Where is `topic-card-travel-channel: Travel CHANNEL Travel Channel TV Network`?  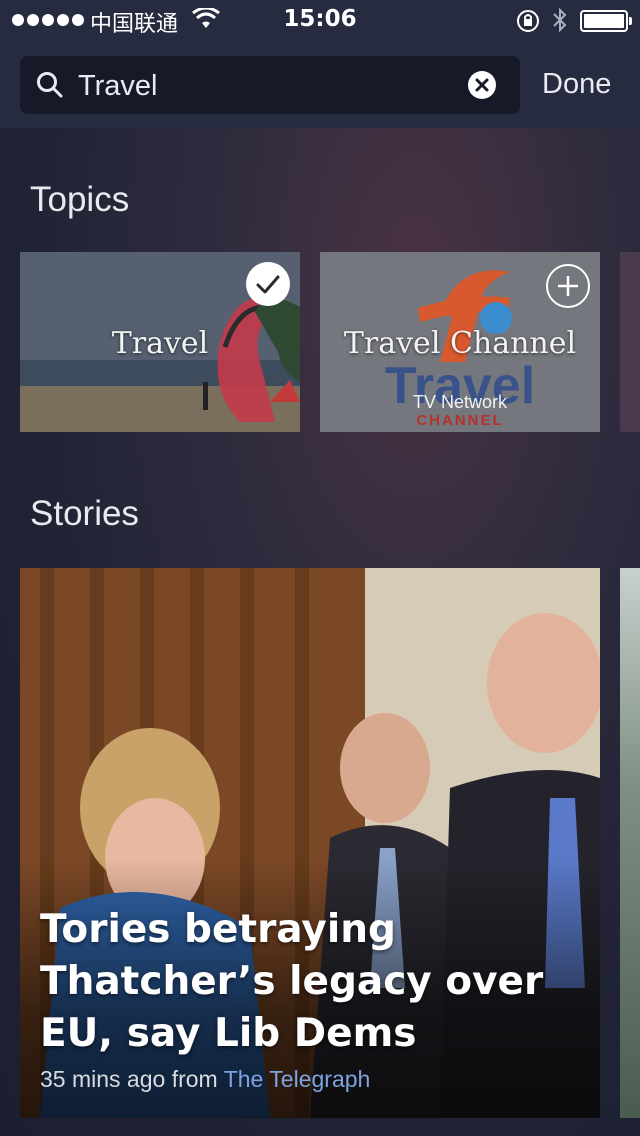 topic-card-travel-channel: Travel CHANNEL Travel Channel TV Network is located at coordinates (460, 342).